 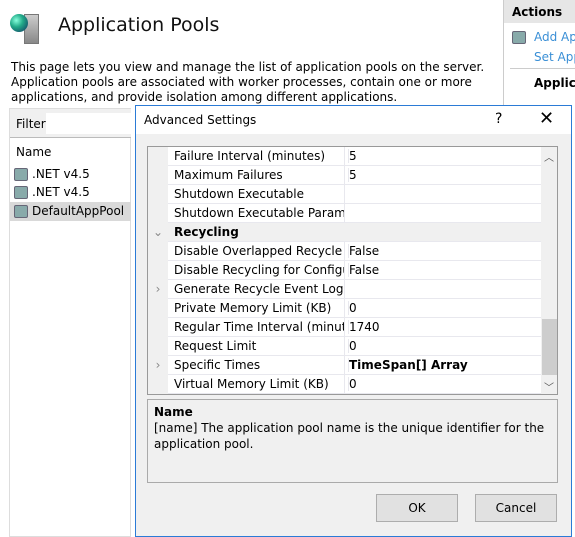 I want to click on add-app-pool-link: Add Ap, so click(x=554, y=37).